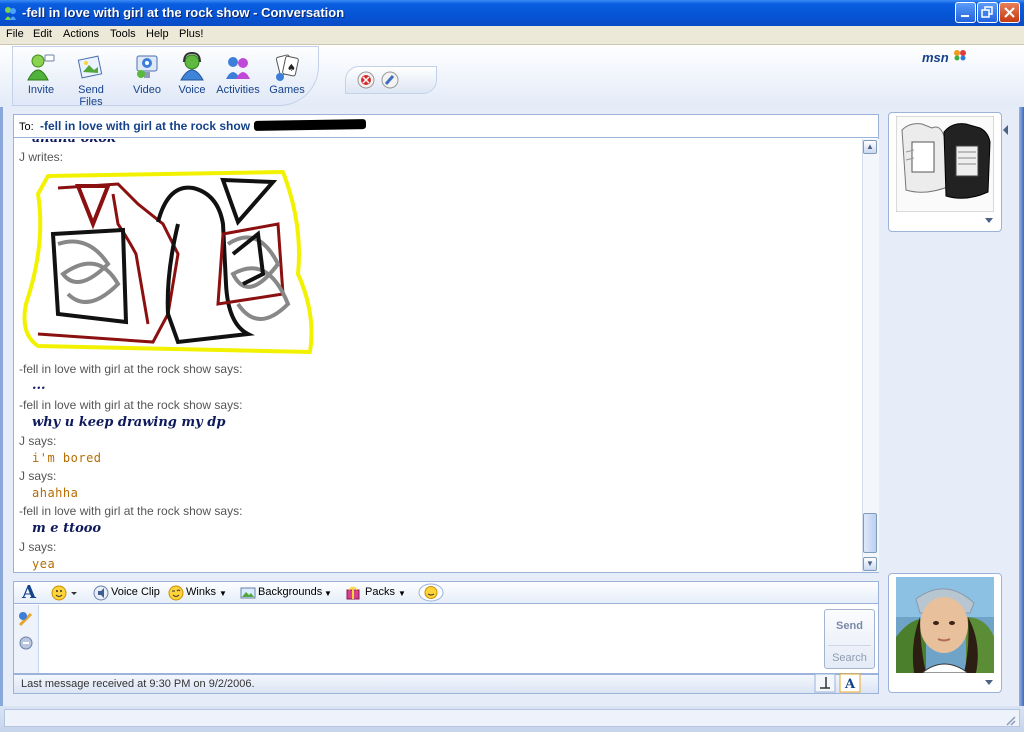 This screenshot has height=732, width=1024. I want to click on collapse-panel-icon, so click(1006, 130).